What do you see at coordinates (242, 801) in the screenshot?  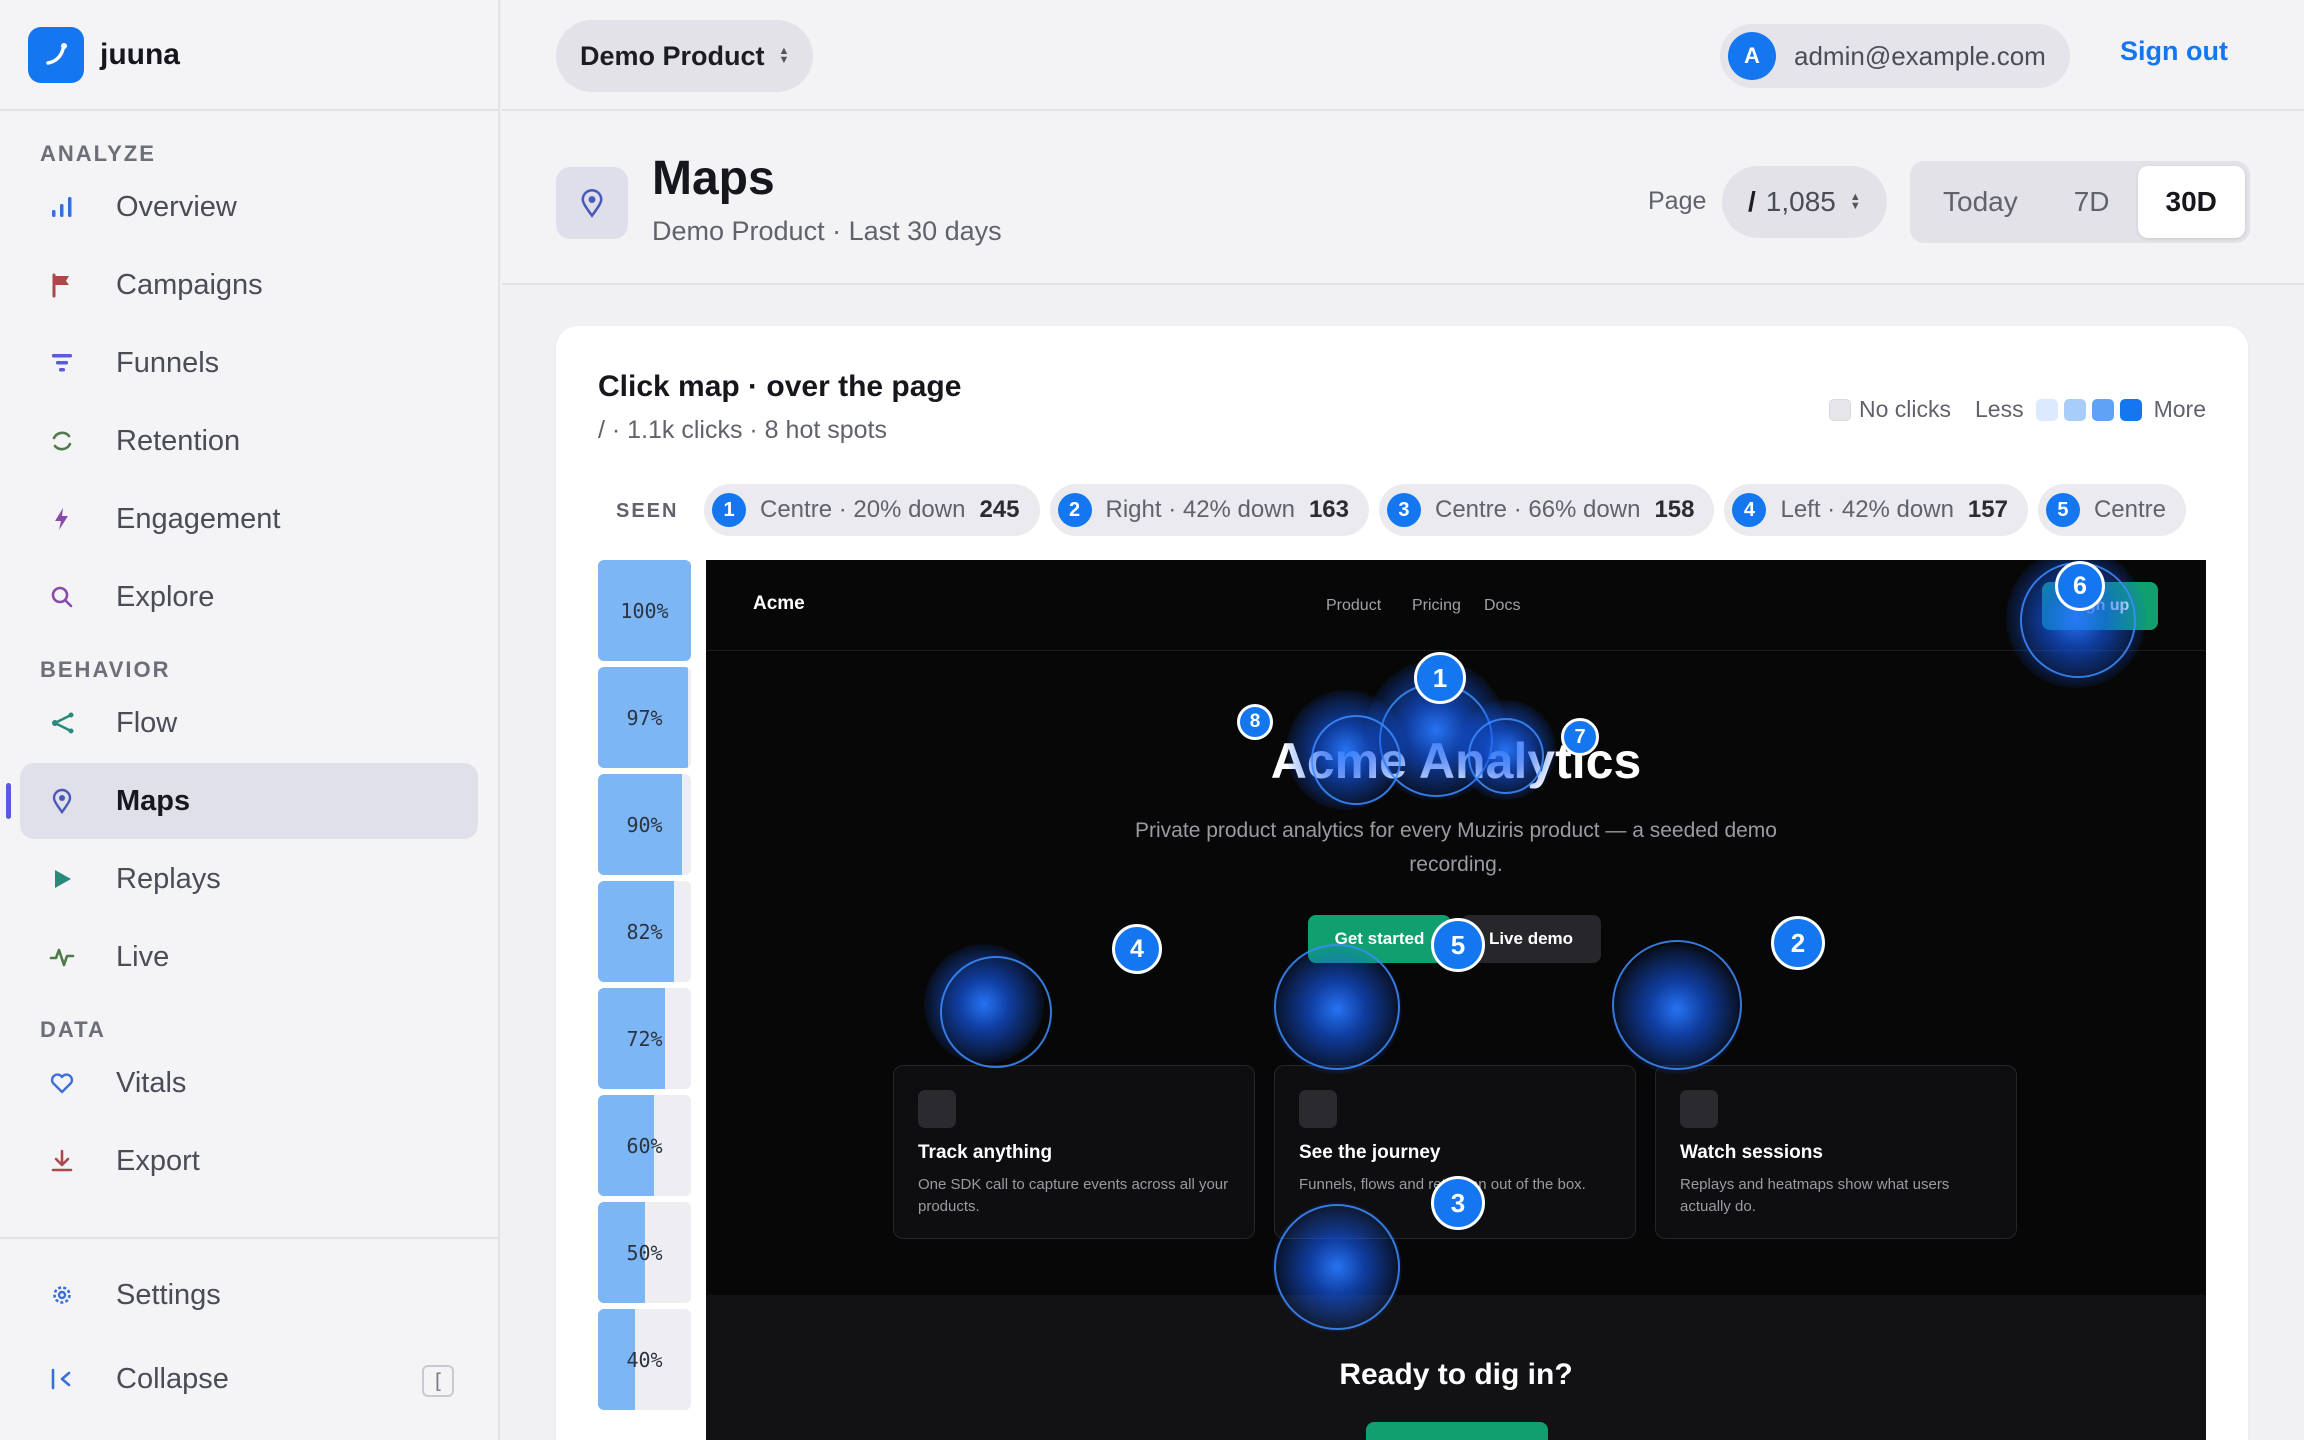 I see `sidebar-item-maps: Maps` at bounding box center [242, 801].